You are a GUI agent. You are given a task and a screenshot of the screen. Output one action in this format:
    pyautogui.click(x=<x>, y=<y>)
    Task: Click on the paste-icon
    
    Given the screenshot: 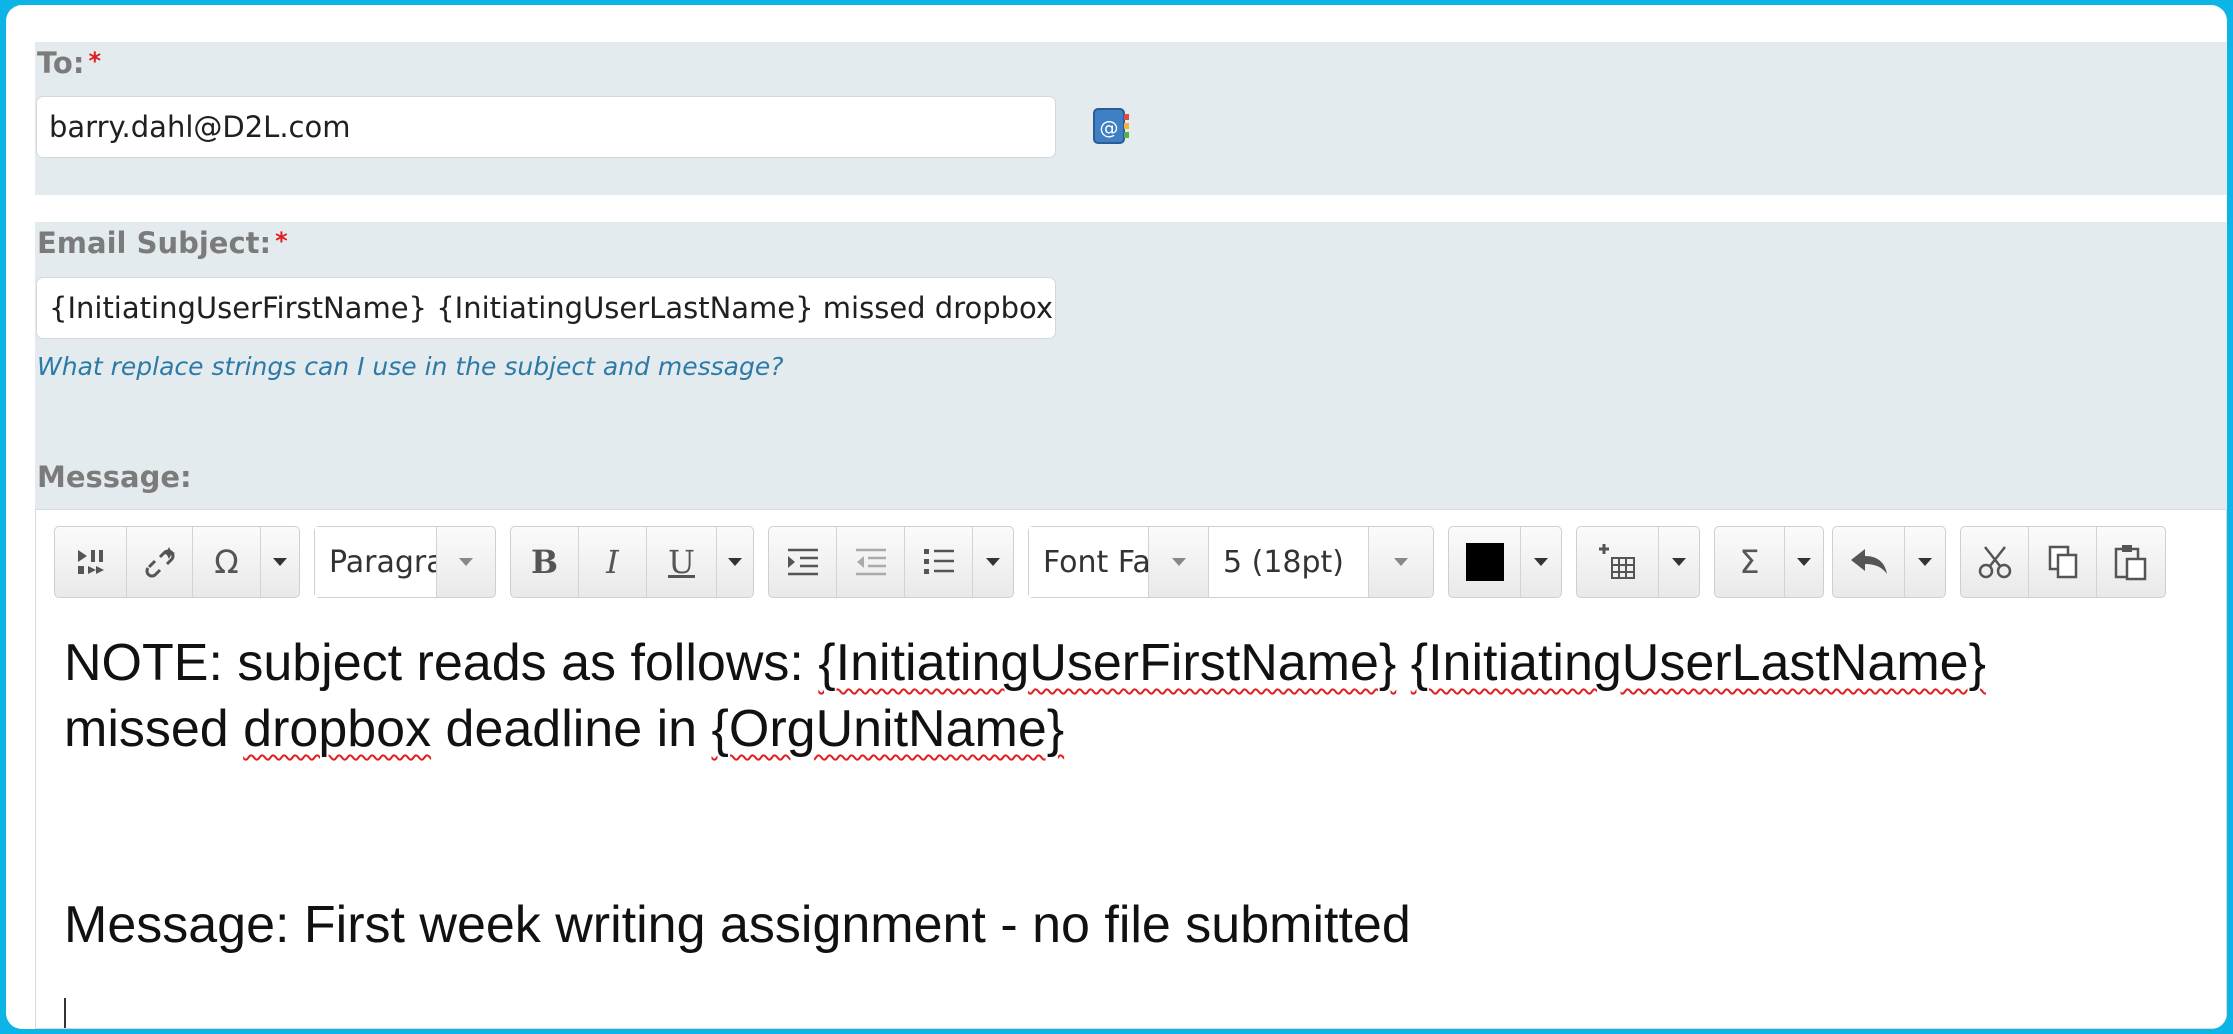 What is the action you would take?
    pyautogui.click(x=2130, y=563)
    